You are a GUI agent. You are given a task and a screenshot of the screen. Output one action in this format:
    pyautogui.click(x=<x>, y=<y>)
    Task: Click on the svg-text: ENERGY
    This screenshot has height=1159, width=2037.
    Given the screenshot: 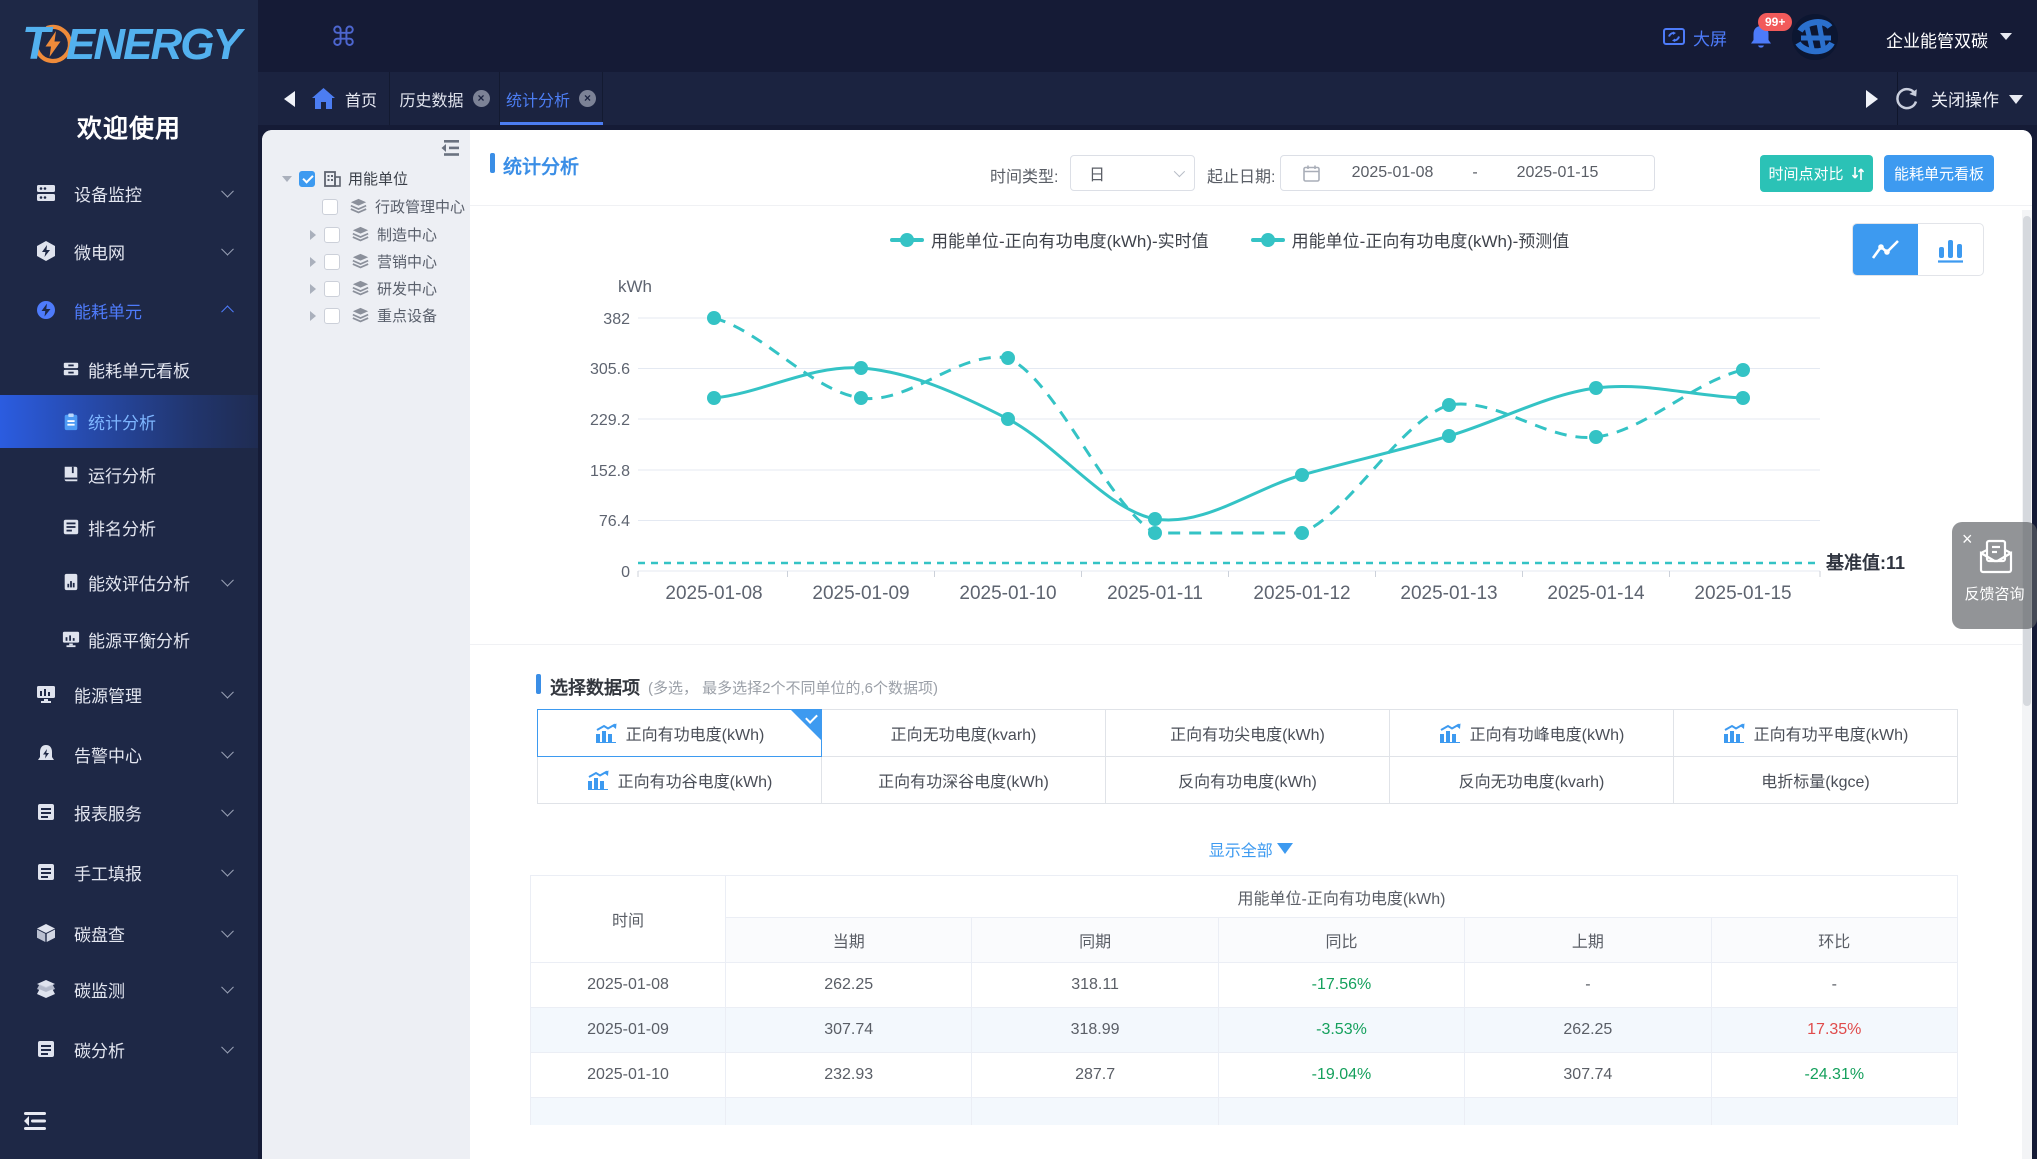 What is the action you would take?
    pyautogui.click(x=155, y=44)
    